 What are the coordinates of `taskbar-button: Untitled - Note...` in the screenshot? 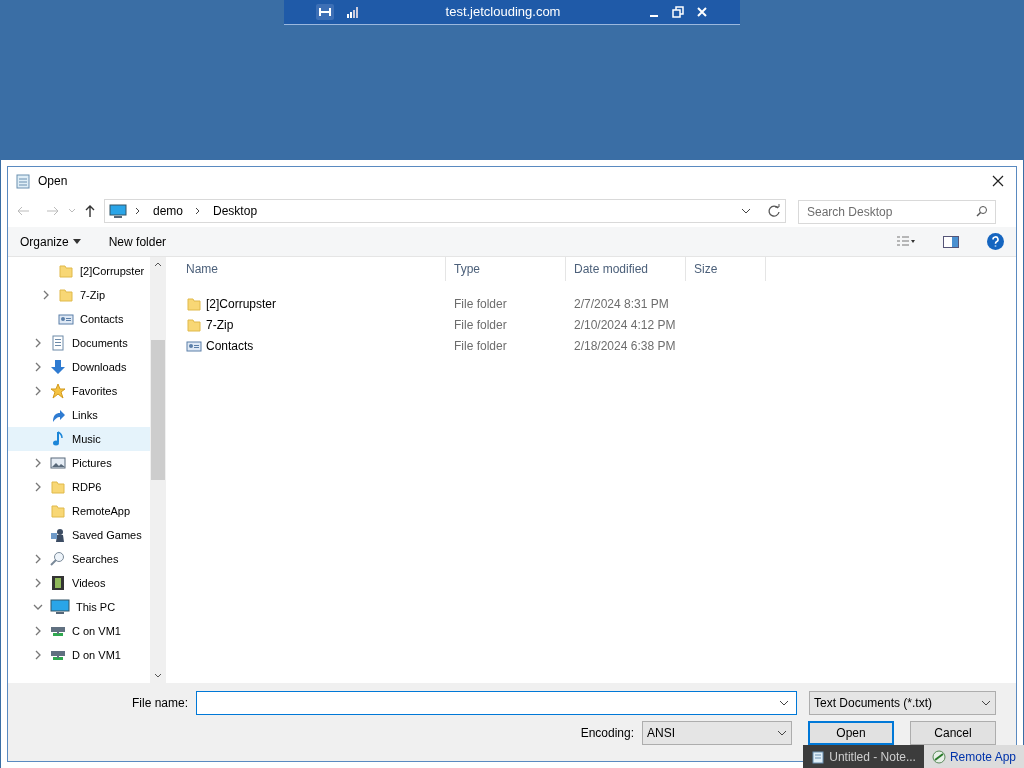 It's located at (863, 756).